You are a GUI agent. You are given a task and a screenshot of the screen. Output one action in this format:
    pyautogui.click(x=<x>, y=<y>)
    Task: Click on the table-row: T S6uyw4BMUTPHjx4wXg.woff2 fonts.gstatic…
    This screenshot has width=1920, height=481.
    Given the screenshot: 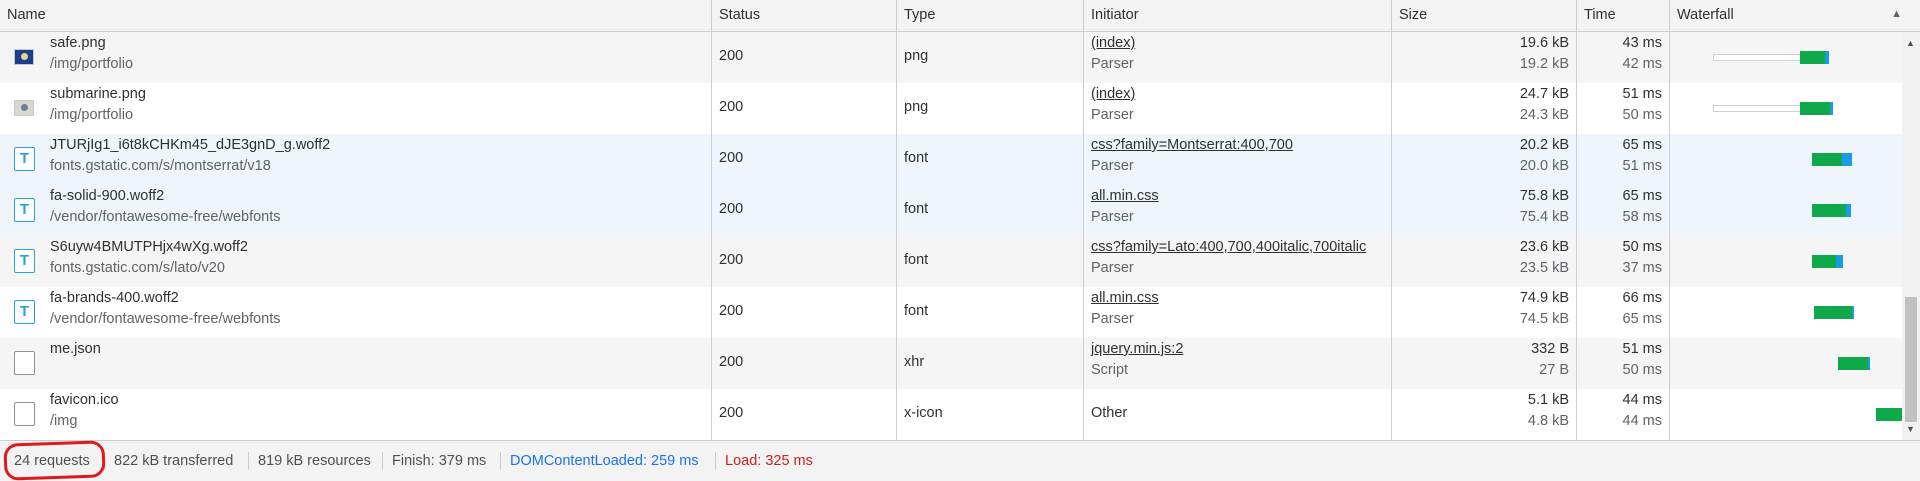 What is the action you would take?
    pyautogui.click(x=960, y=261)
    